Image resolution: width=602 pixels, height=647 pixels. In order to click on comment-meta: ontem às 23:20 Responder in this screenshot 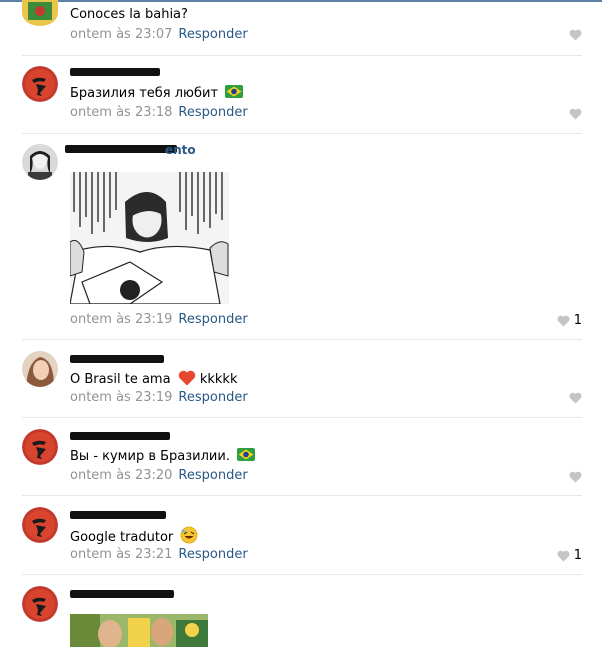, I will do `click(159, 475)`.